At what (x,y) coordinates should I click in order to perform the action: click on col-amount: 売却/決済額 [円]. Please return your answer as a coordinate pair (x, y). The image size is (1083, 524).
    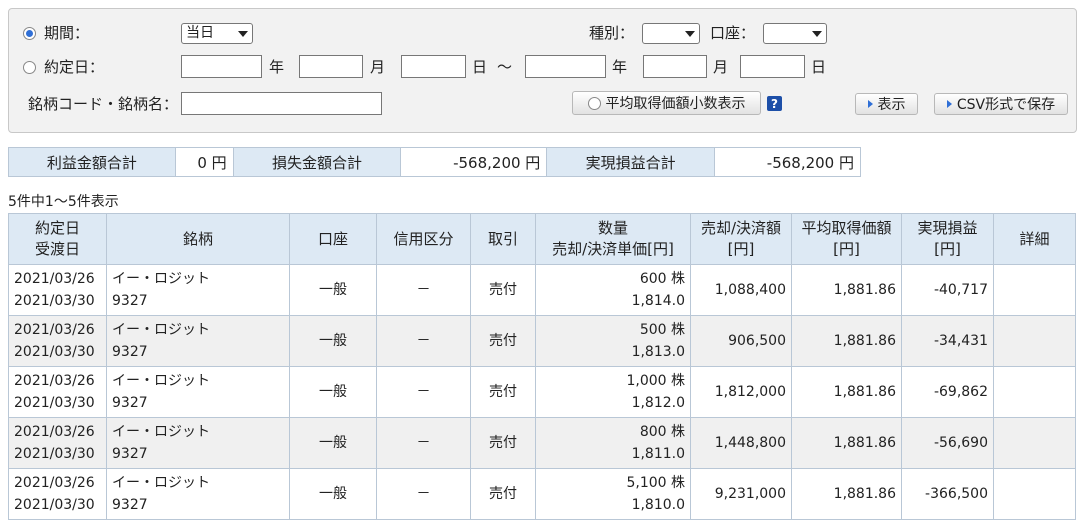
    Looking at the image, I should click on (741, 239).